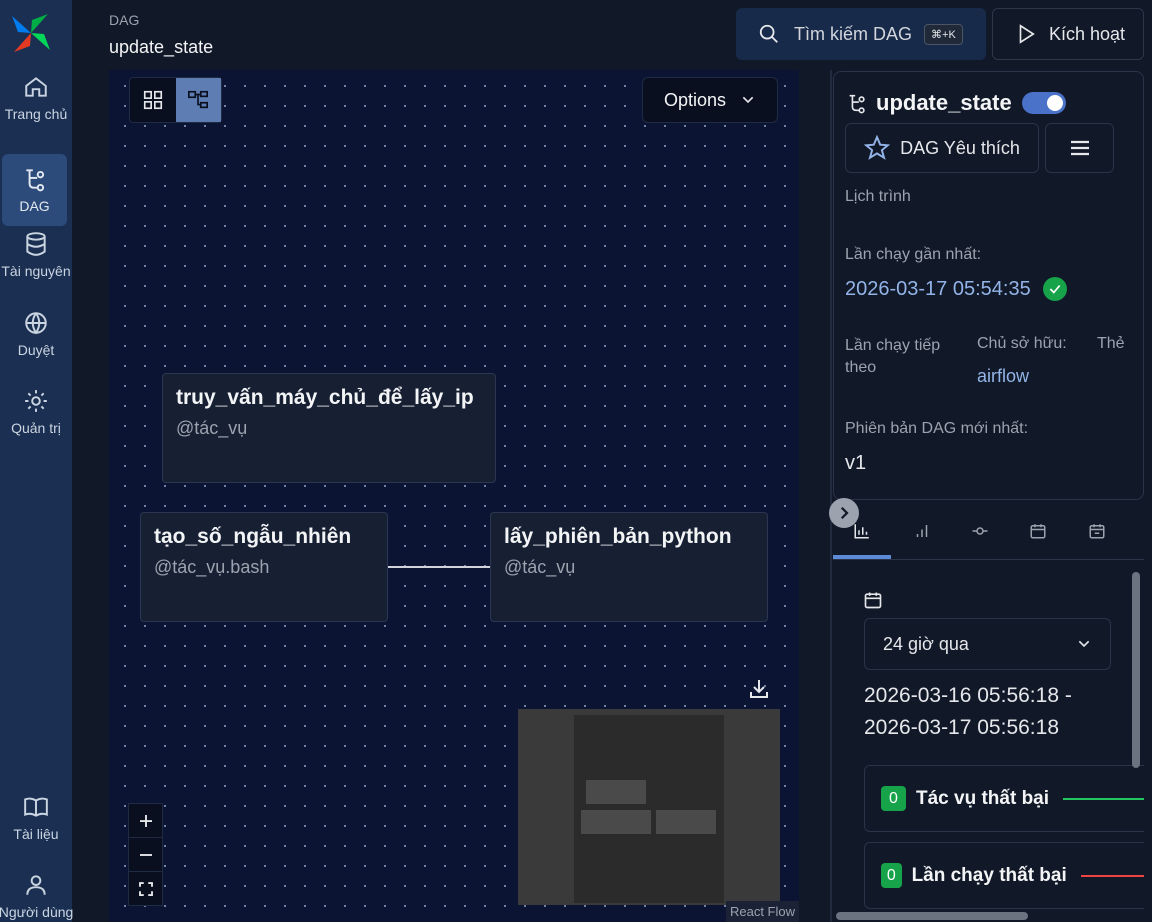  I want to click on grid-icon, so click(152, 100).